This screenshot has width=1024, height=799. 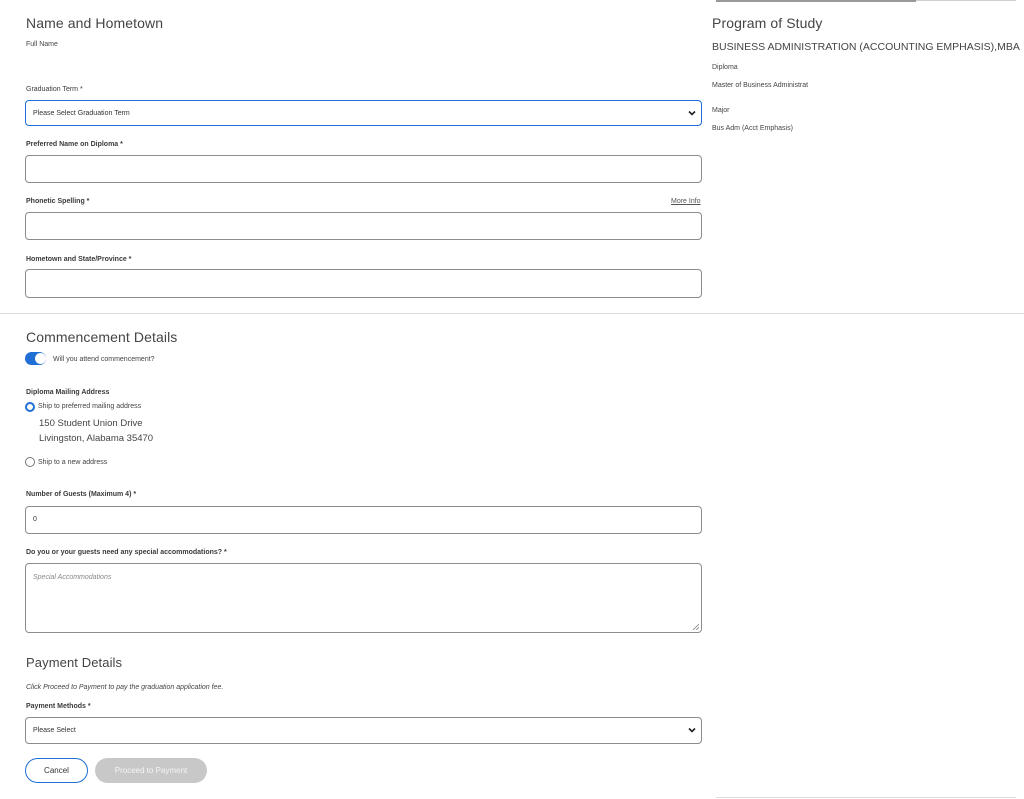 What do you see at coordinates (696, 627) in the screenshot?
I see `resize-handle-icon` at bounding box center [696, 627].